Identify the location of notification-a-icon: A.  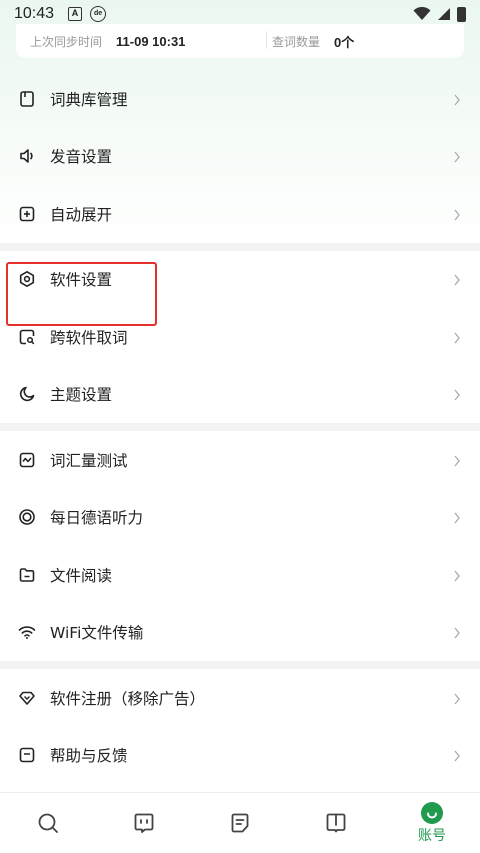
(75, 14).